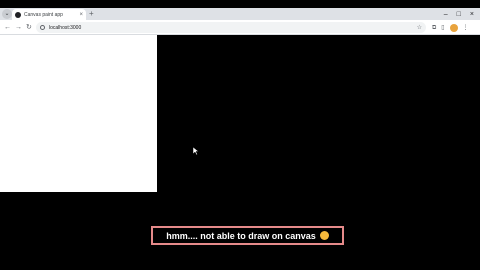 This screenshot has height=270, width=480. I want to click on site-info-icon, so click(42, 27).